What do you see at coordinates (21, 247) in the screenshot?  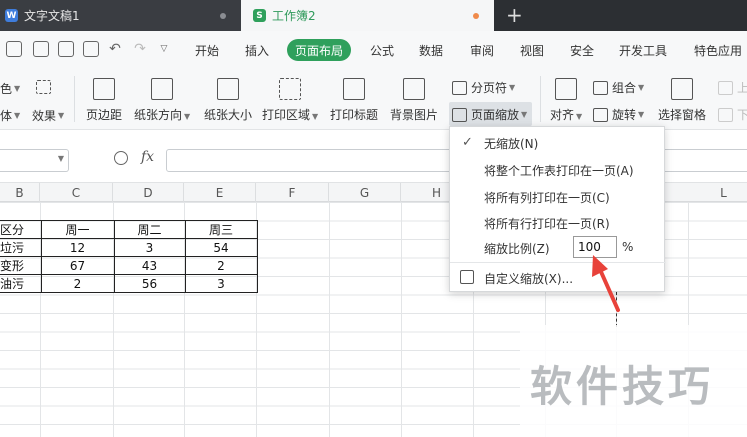 I see `table-cell: 垃污` at bounding box center [21, 247].